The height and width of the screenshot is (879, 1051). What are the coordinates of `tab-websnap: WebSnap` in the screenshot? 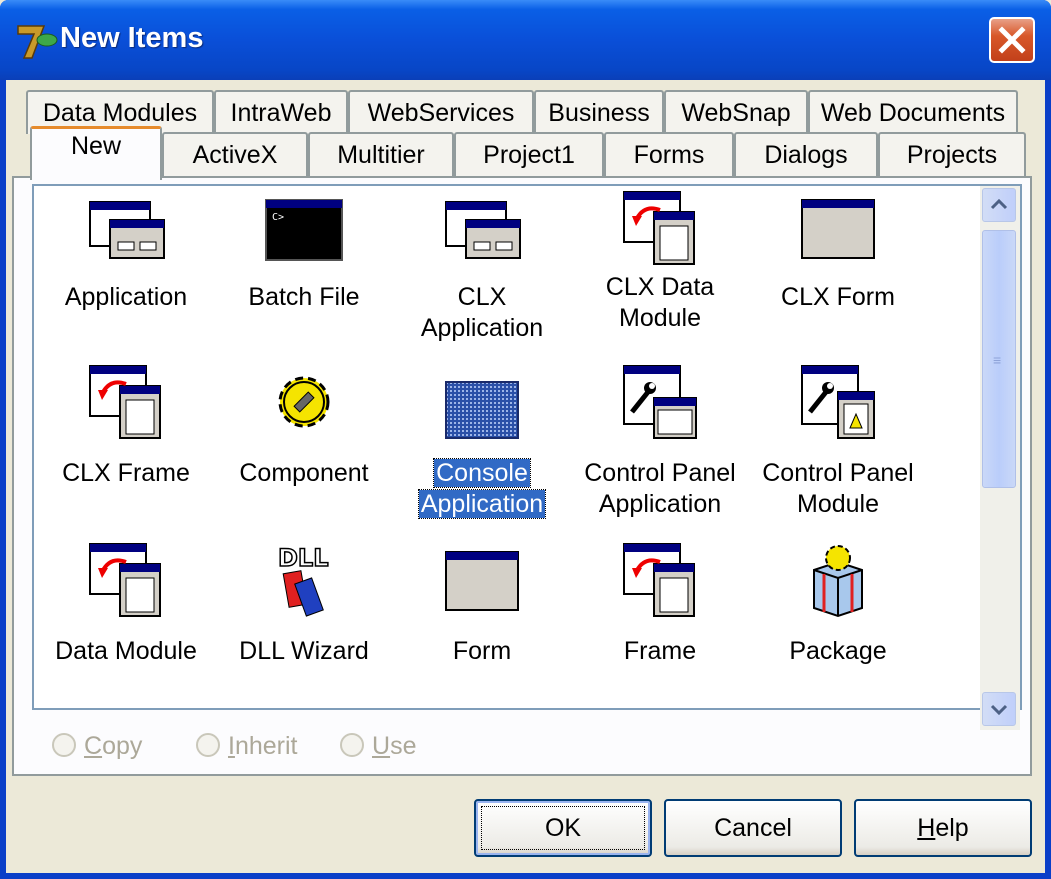 It's located at (736, 112).